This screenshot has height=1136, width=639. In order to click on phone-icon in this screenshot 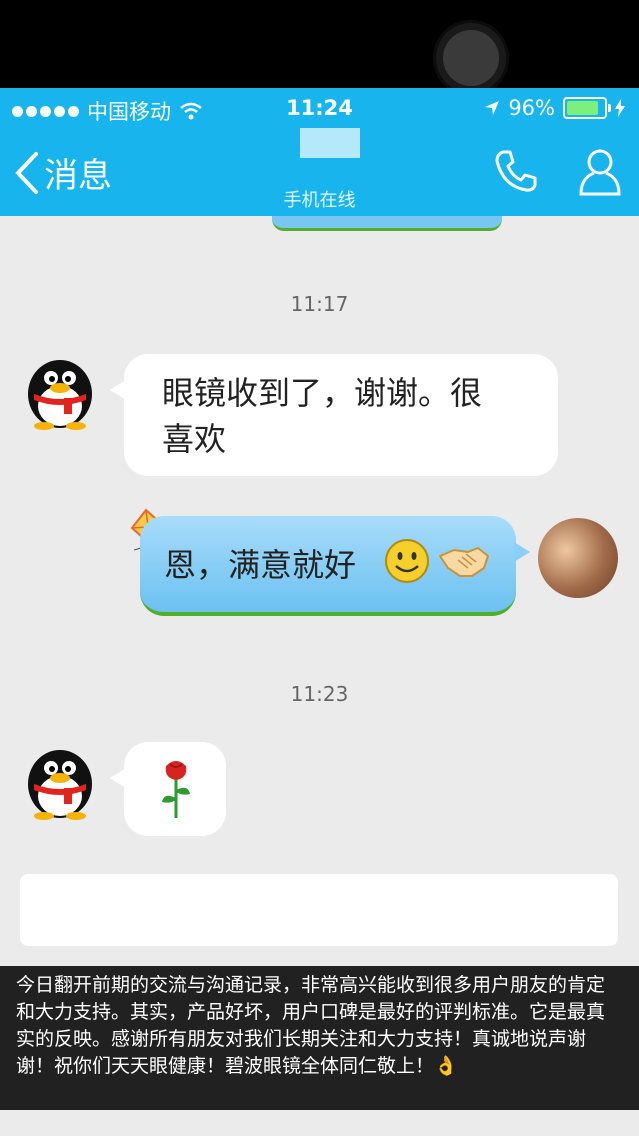, I will do `click(516, 171)`.